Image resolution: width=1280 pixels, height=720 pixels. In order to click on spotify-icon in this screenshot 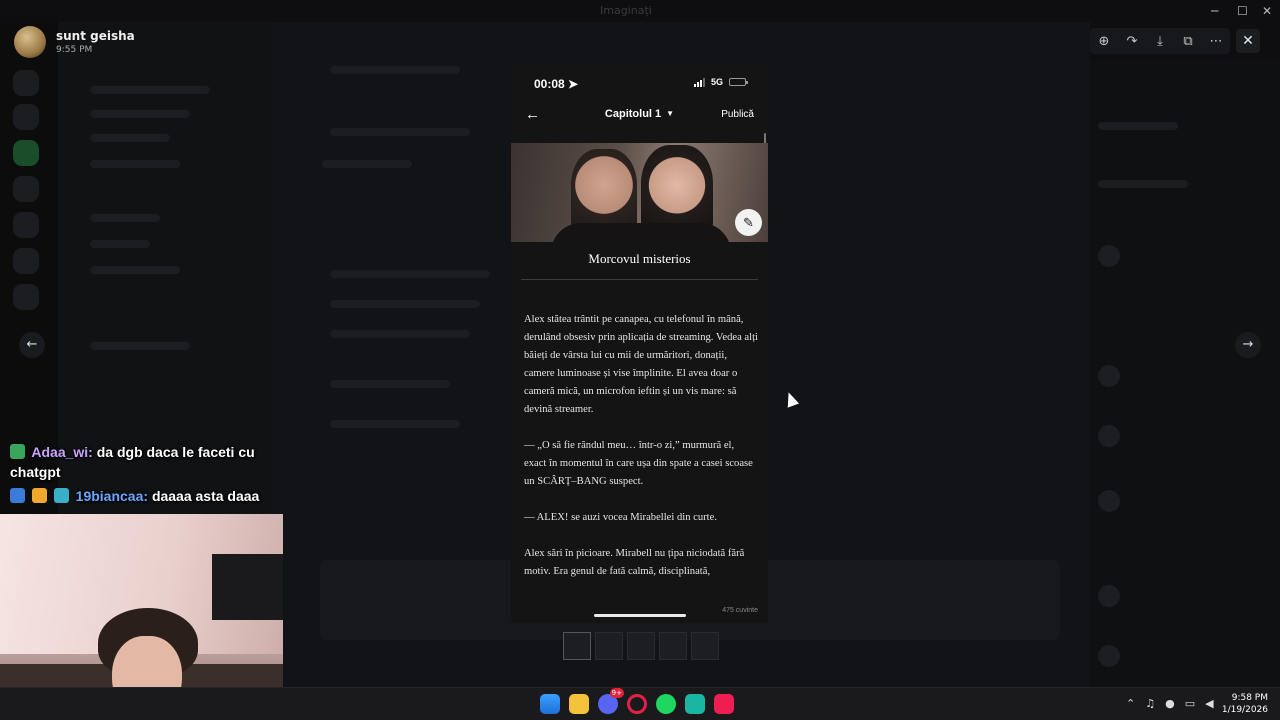, I will do `click(666, 704)`.